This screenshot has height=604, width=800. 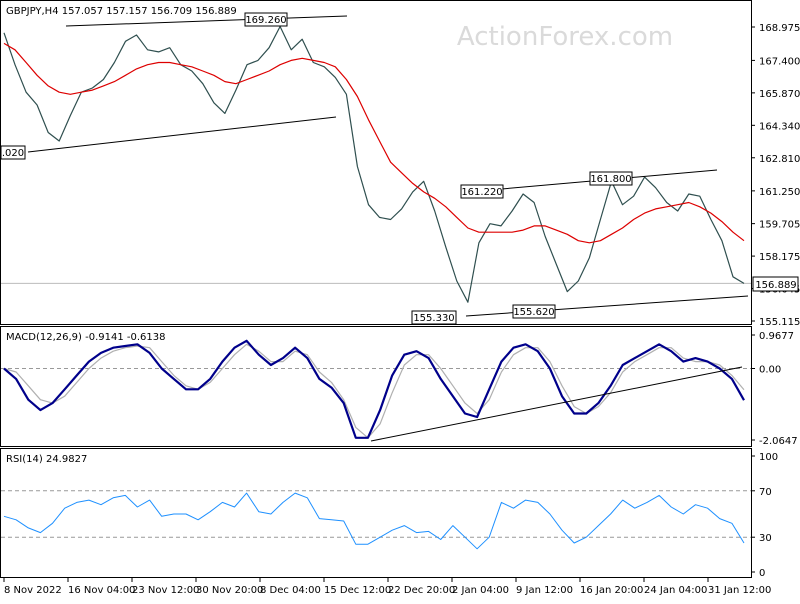 I want to click on rsi-axis-tick-label: 70, so click(x=765, y=492).